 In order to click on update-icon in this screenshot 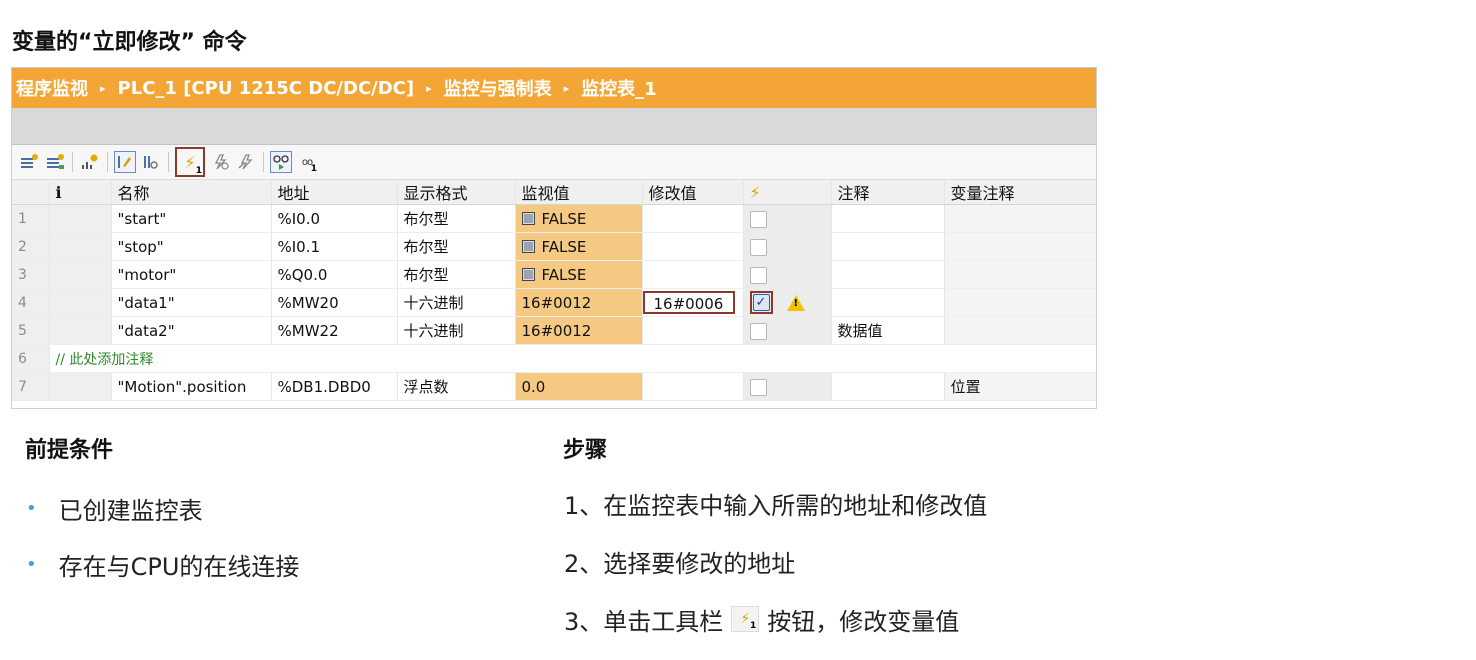, I will do `click(90, 162)`.